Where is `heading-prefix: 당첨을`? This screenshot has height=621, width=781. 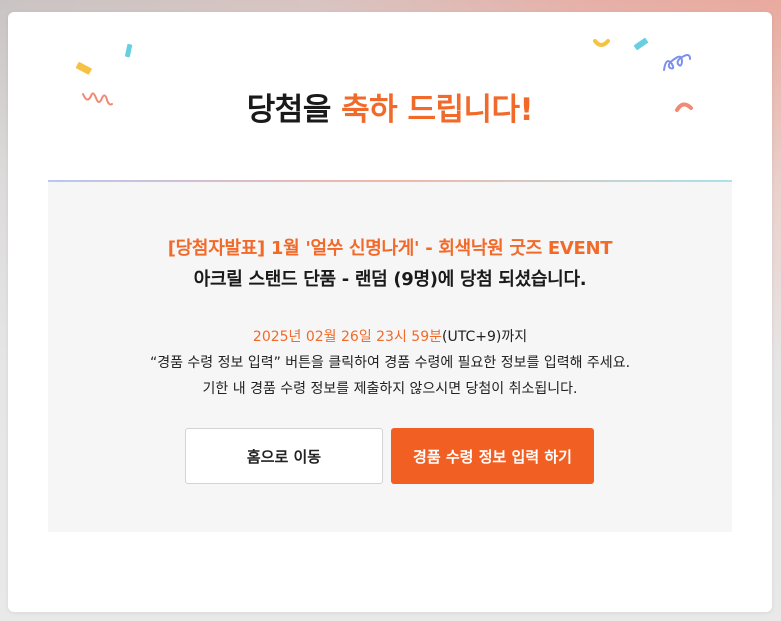
heading-prefix: 당첨을 is located at coordinates (294, 110).